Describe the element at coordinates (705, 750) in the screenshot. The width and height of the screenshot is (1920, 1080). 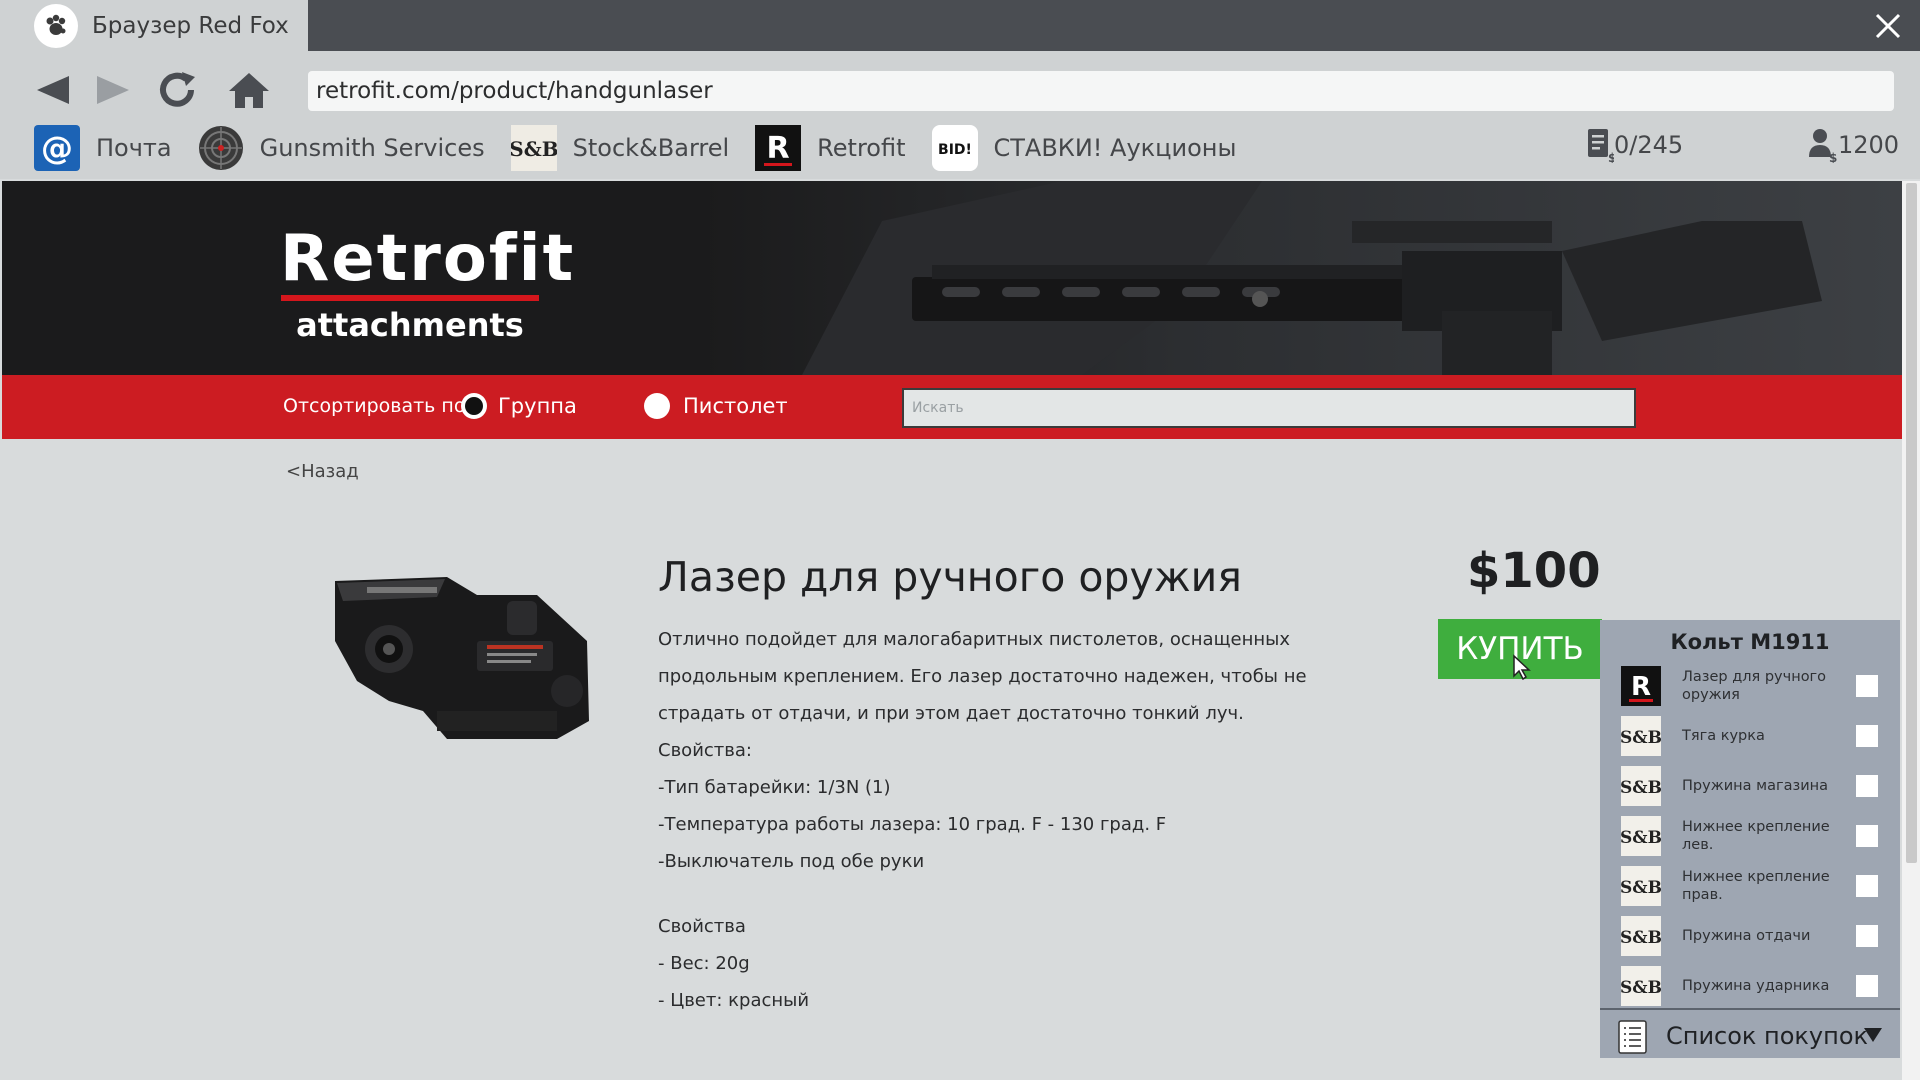
I see `description-line: Свойства:` at that location.